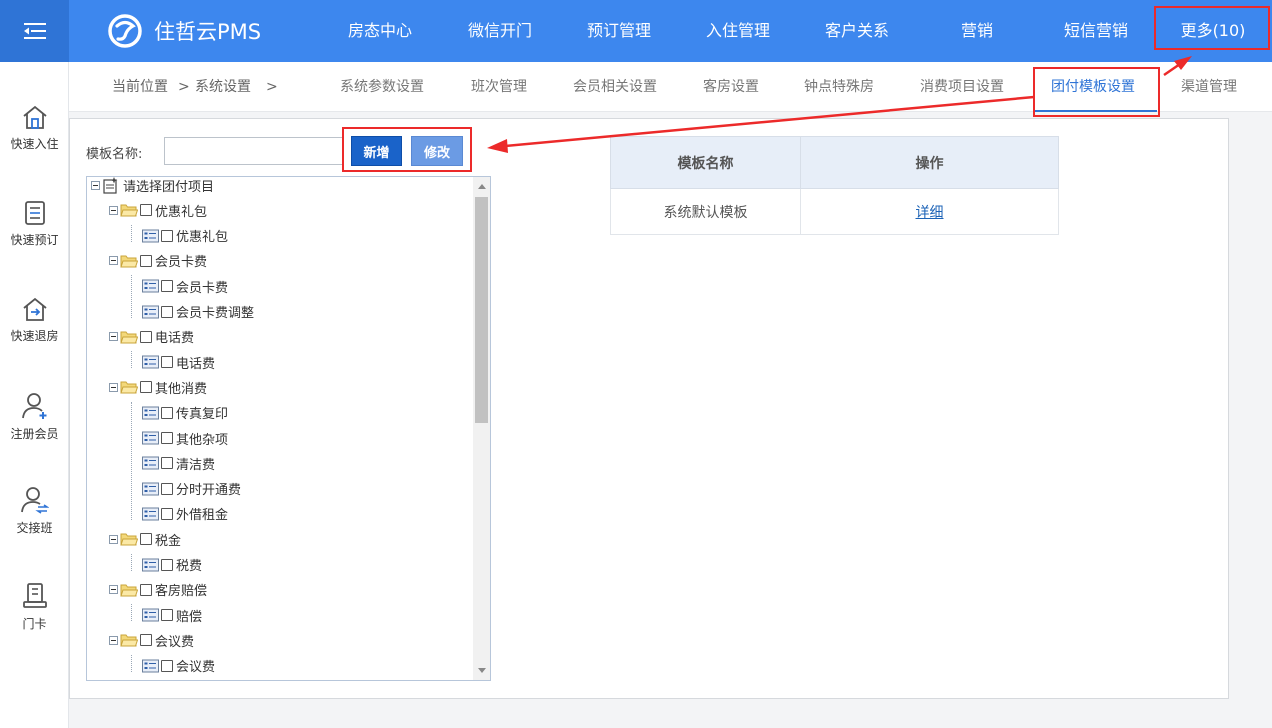 The width and height of the screenshot is (1272, 728). I want to click on tree-group: 电话费, so click(151, 337).